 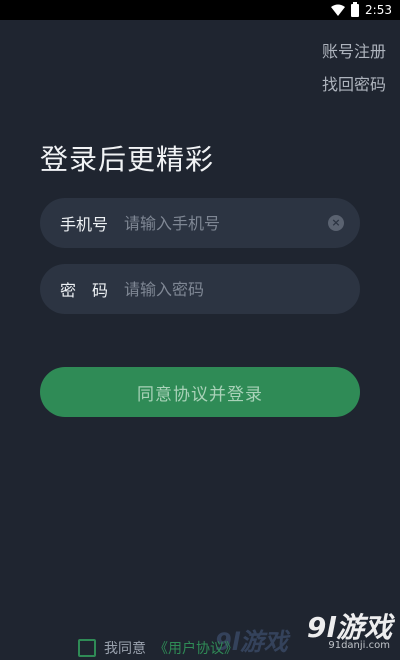 I want to click on password-input, so click(x=234, y=289).